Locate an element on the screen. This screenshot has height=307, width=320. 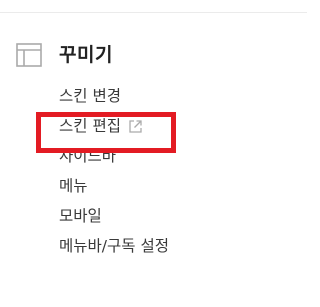
menu-item-menubar-subscription: 메뉴바/구독 설정 is located at coordinates (114, 246).